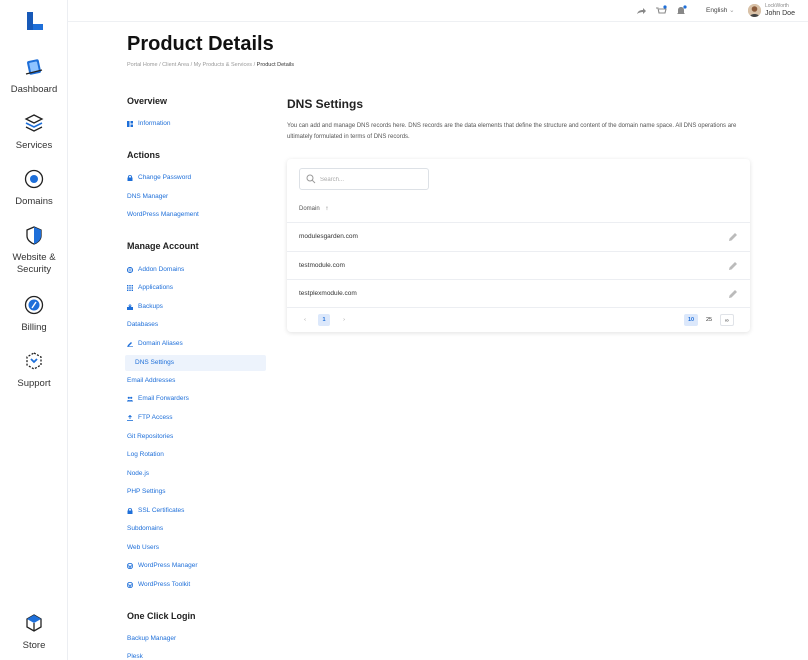 The height and width of the screenshot is (660, 808). I want to click on nav-item-dashboard: Dashboard, so click(34, 76).